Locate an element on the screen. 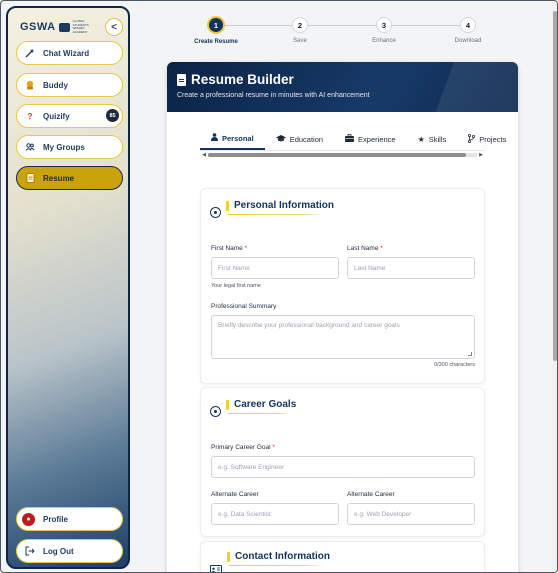 This screenshot has width=558, height=573. page-scrollbar is located at coordinates (554, 287).